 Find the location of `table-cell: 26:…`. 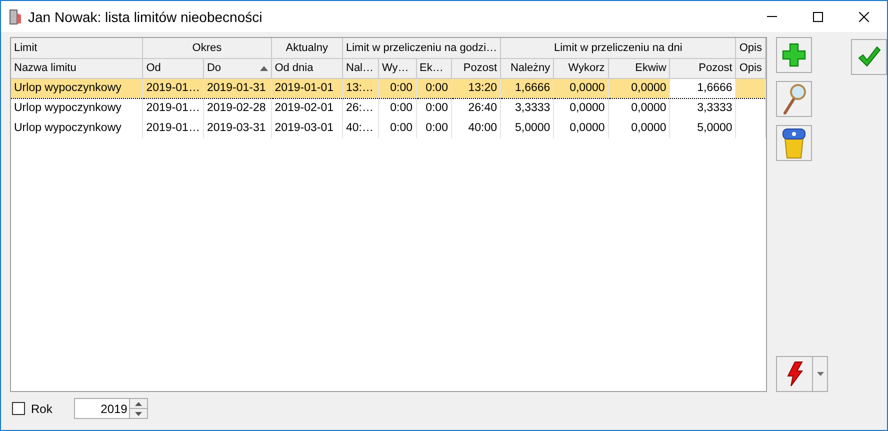

table-cell: 26:… is located at coordinates (360, 108).